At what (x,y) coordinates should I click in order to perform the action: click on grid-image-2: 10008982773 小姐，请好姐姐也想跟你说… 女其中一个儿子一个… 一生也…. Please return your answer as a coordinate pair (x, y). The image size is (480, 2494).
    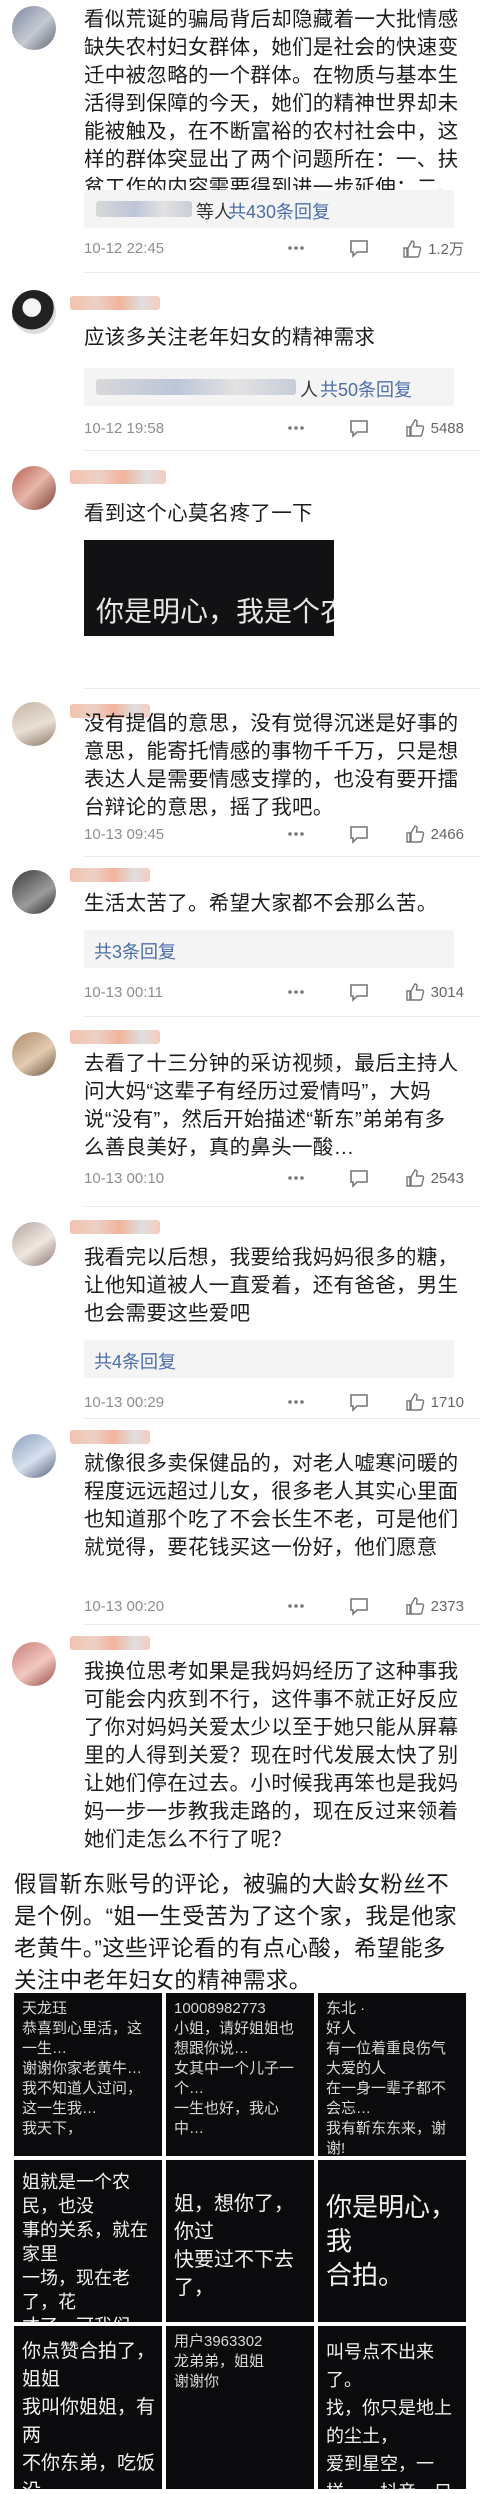
    Looking at the image, I should click on (240, 2074).